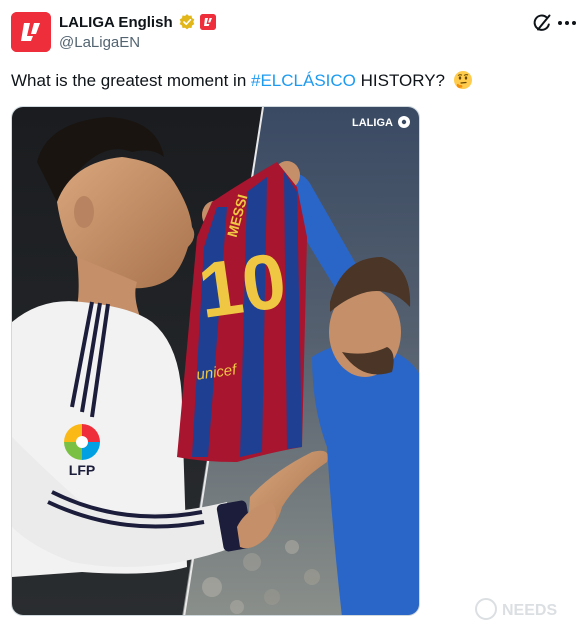  What do you see at coordinates (187, 22) in the screenshot?
I see `gold-verified-badge-icon` at bounding box center [187, 22].